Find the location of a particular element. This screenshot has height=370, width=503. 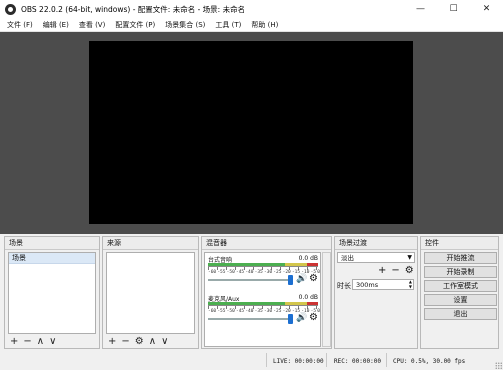

transition-select-value: 淡出 is located at coordinates (347, 258).